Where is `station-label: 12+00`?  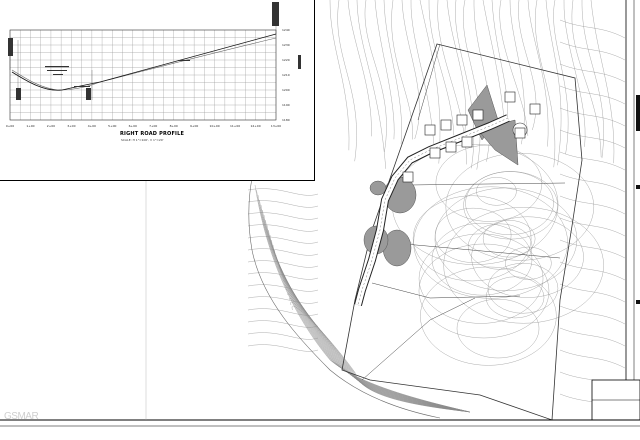
station-label: 12+00 is located at coordinates (255, 126).